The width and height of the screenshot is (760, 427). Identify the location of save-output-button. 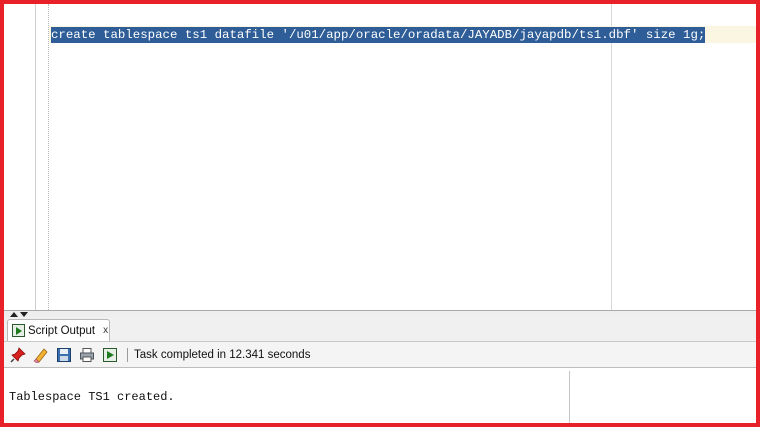
(64, 355).